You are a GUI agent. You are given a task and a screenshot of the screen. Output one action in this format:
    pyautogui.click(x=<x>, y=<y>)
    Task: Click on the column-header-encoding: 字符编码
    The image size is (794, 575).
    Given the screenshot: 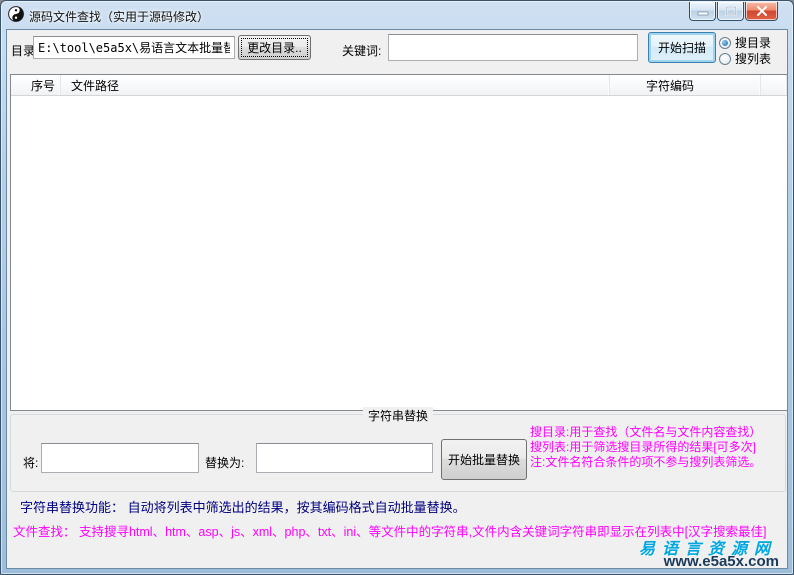 What is the action you would take?
    pyautogui.click(x=685, y=85)
    